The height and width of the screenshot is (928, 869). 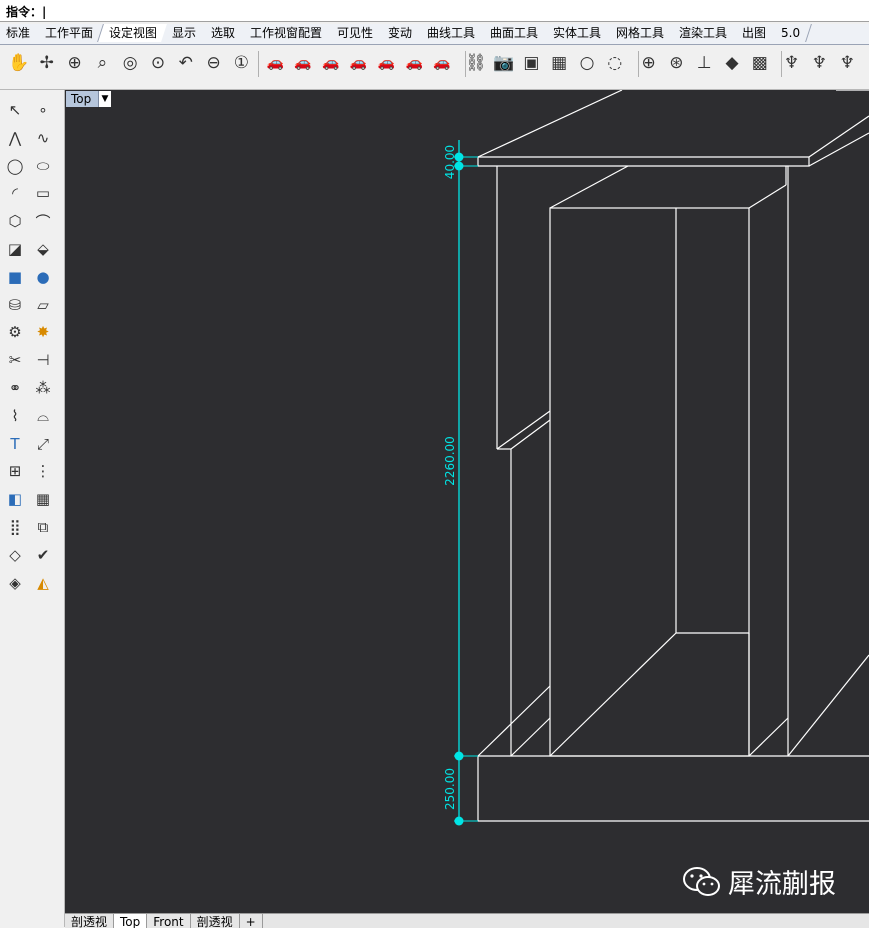 What do you see at coordinates (215, 921) in the screenshot?
I see `viewport-tab-3: 剖透视` at bounding box center [215, 921].